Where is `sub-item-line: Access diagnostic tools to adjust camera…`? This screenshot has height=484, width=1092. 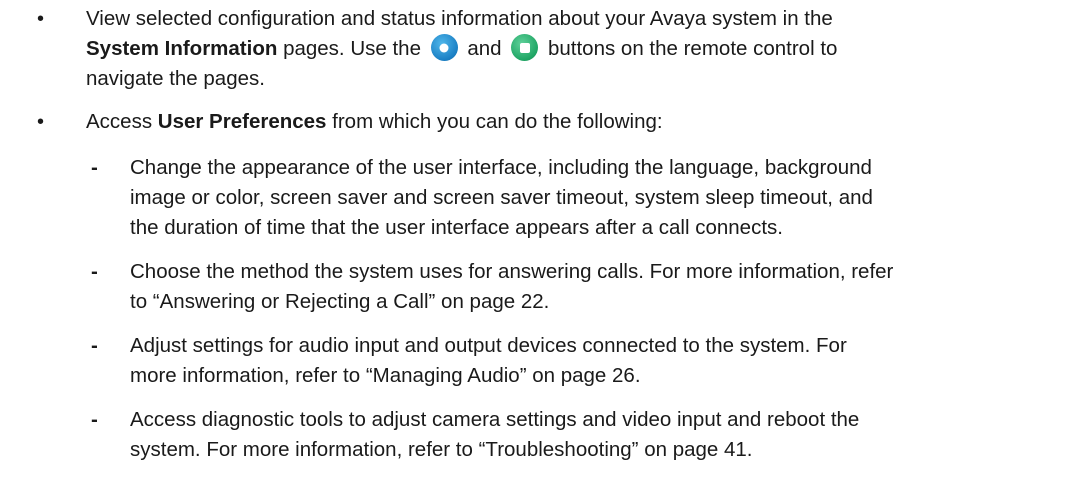 sub-item-line: Access diagnostic tools to adjust camera… is located at coordinates (495, 419).